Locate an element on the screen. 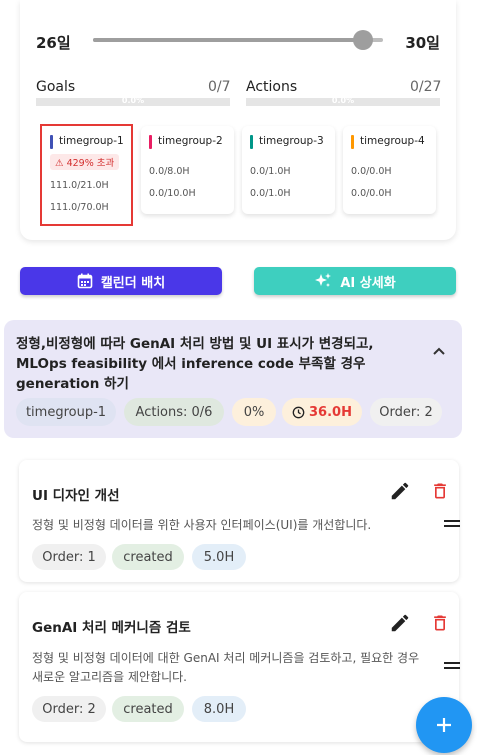 The image size is (477, 755). goals-progress-text: 0.0% is located at coordinates (133, 100).